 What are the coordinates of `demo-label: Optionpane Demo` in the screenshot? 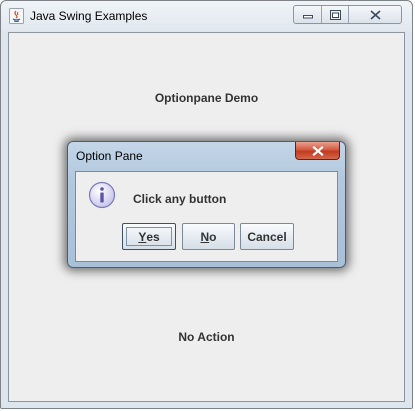 It's located at (206, 98).